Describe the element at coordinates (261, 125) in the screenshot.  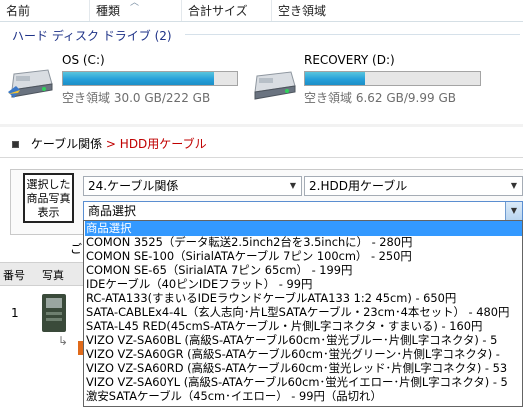
I see `window-separator` at that location.